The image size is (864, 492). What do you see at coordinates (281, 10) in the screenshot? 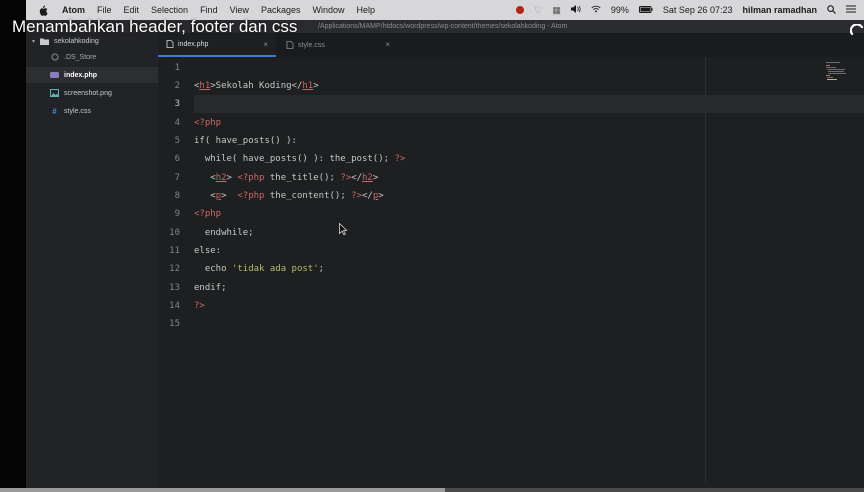
I see `menu-packages: Packages` at bounding box center [281, 10].